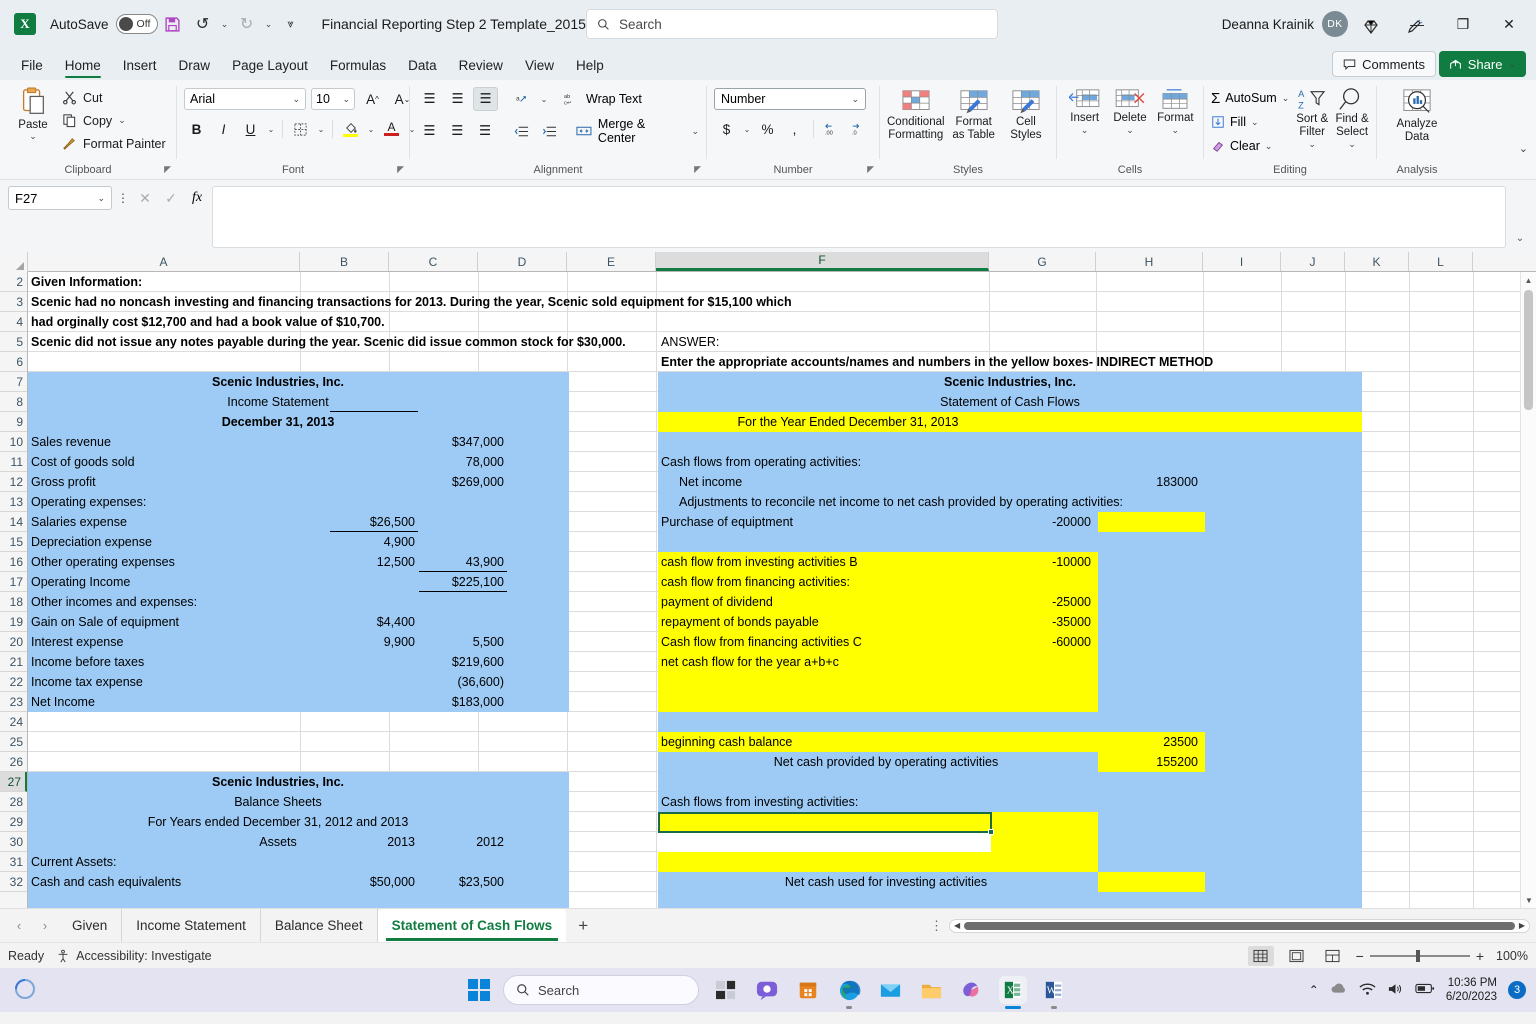  What do you see at coordinates (1339, 990) in the screenshot?
I see `onedrive-icon` at bounding box center [1339, 990].